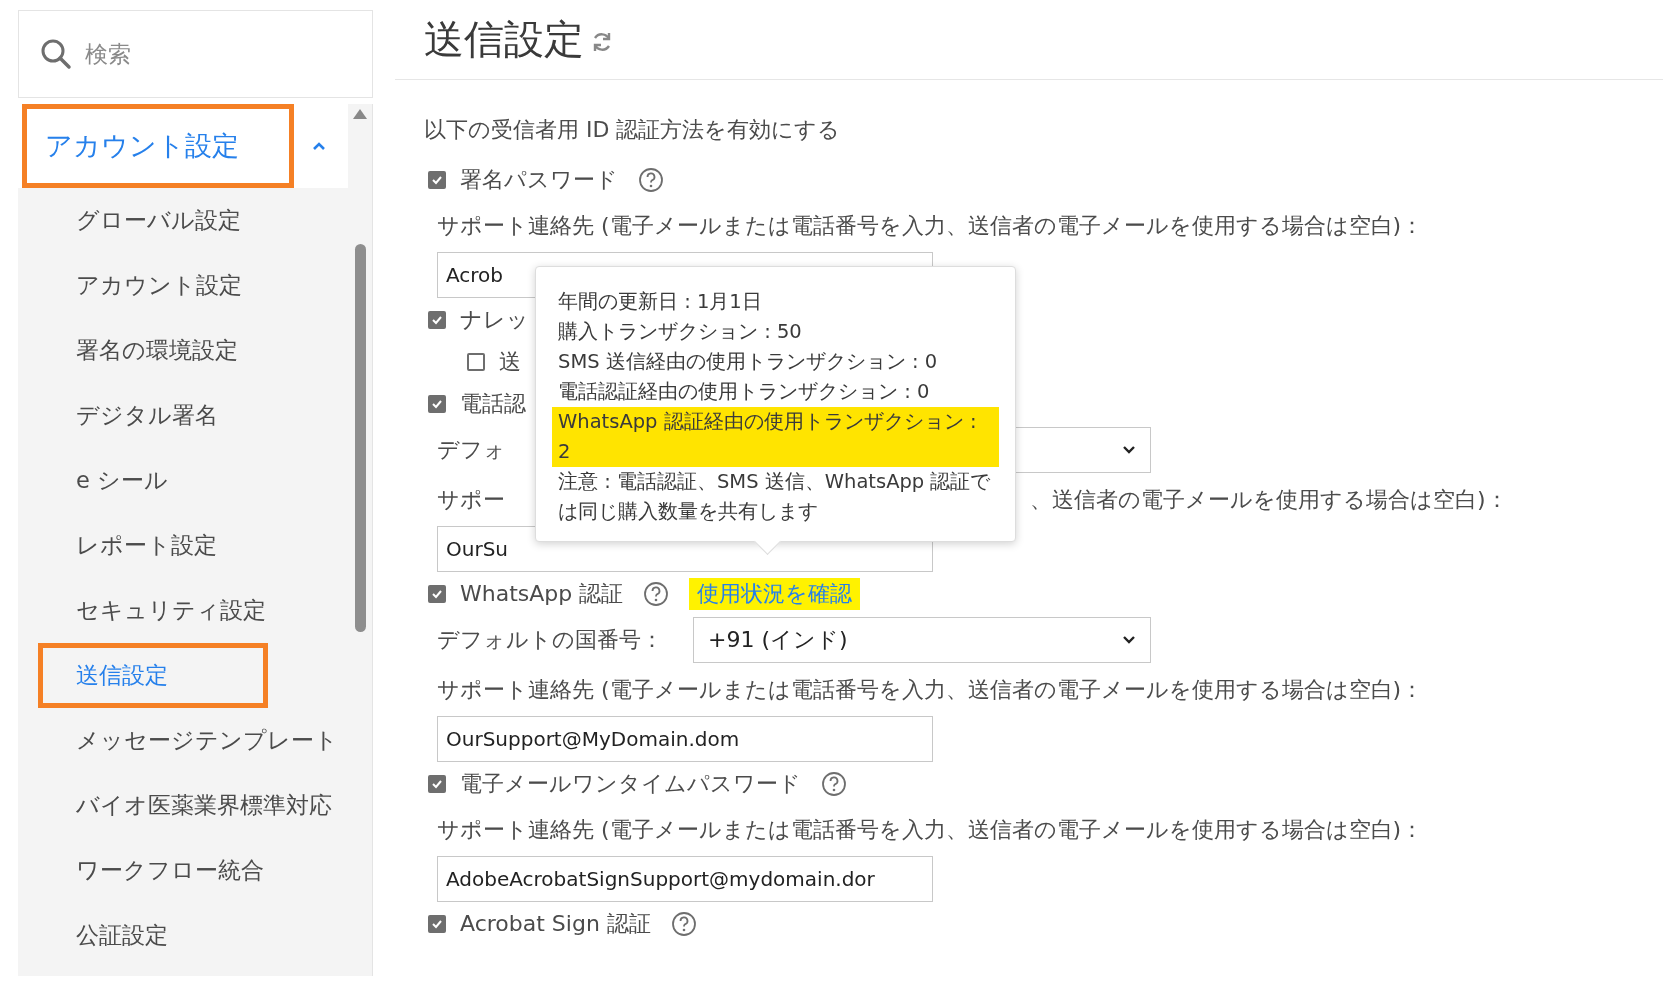  Describe the element at coordinates (539, 180) in the screenshot. I see `checkbox-label: 署名パスワード` at that location.